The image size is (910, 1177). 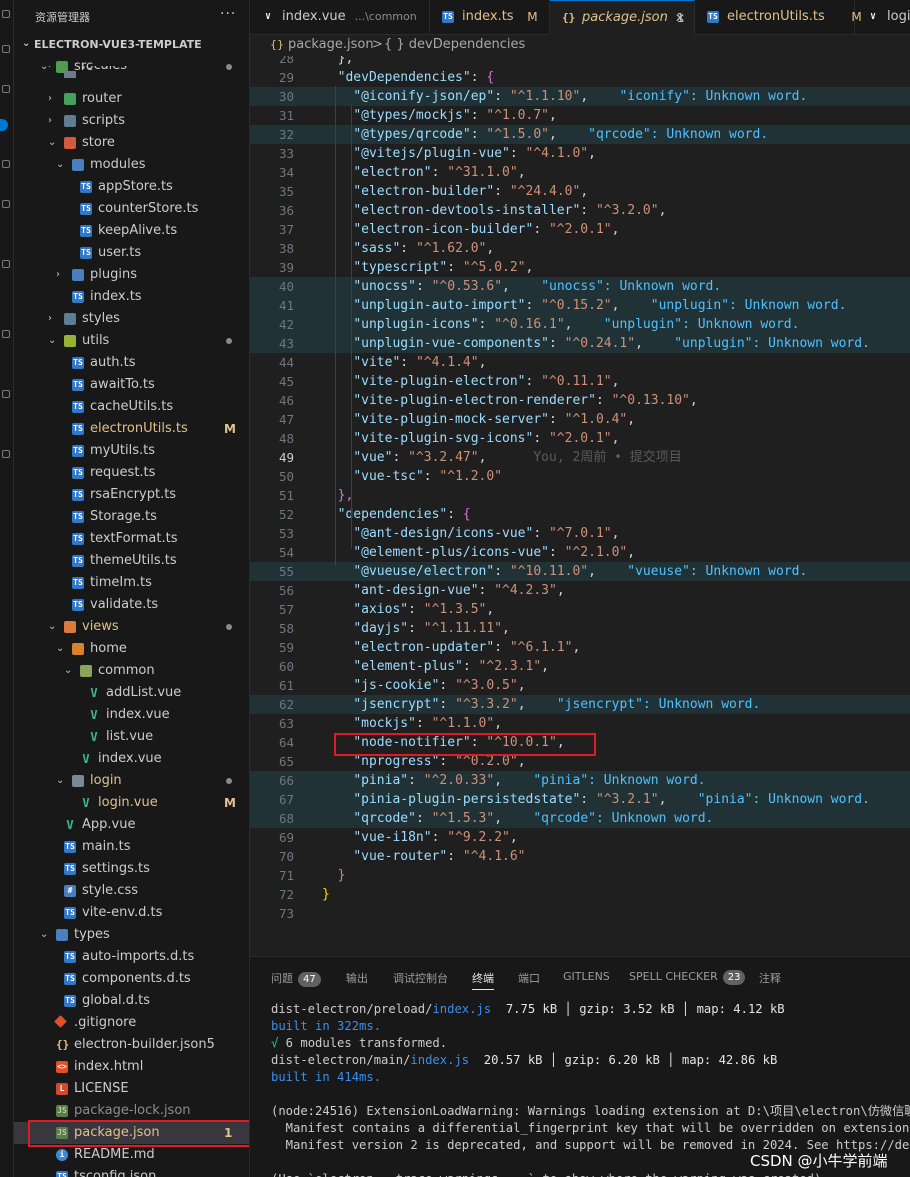 What do you see at coordinates (228, 14) in the screenshot?
I see `more-actions-icon: ···` at bounding box center [228, 14].